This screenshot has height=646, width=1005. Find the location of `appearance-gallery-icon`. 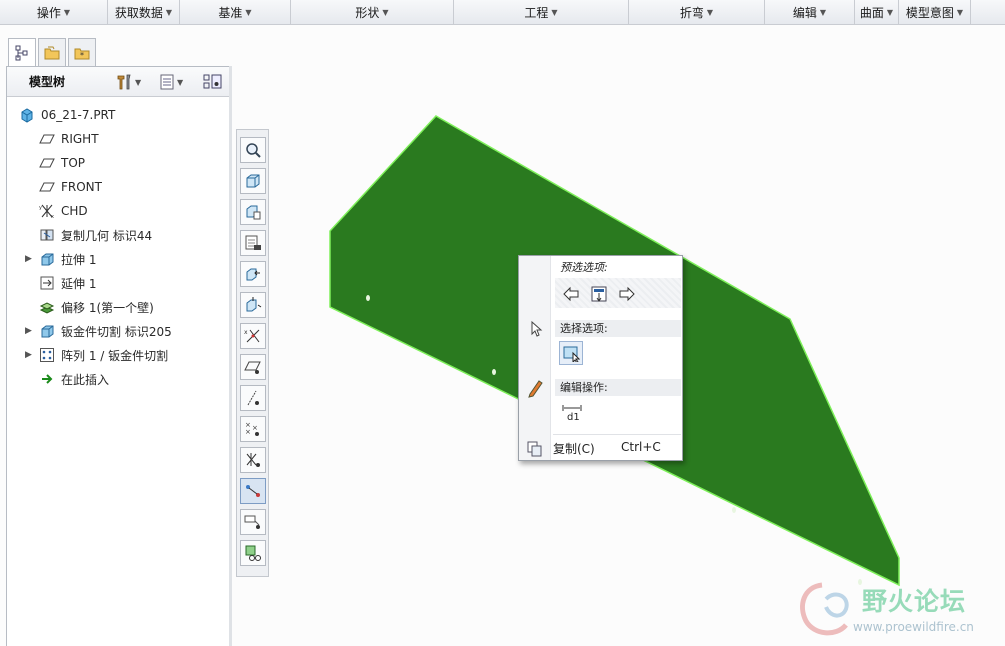

appearance-gallery-icon is located at coordinates (253, 553).